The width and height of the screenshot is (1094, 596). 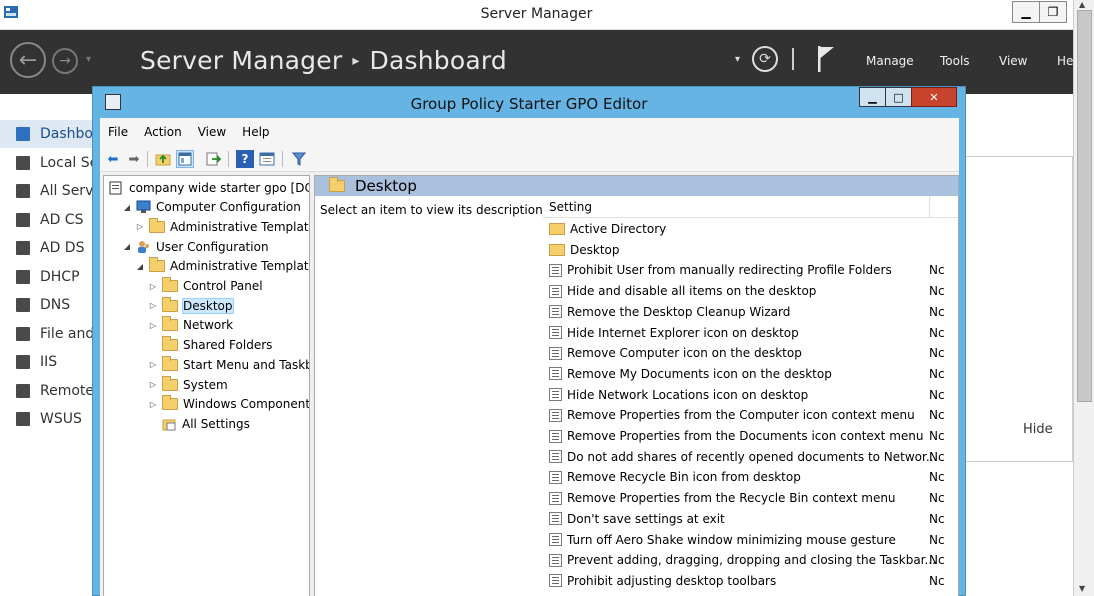 What do you see at coordinates (890, 61) in the screenshot?
I see `menu-manage: Manage` at bounding box center [890, 61].